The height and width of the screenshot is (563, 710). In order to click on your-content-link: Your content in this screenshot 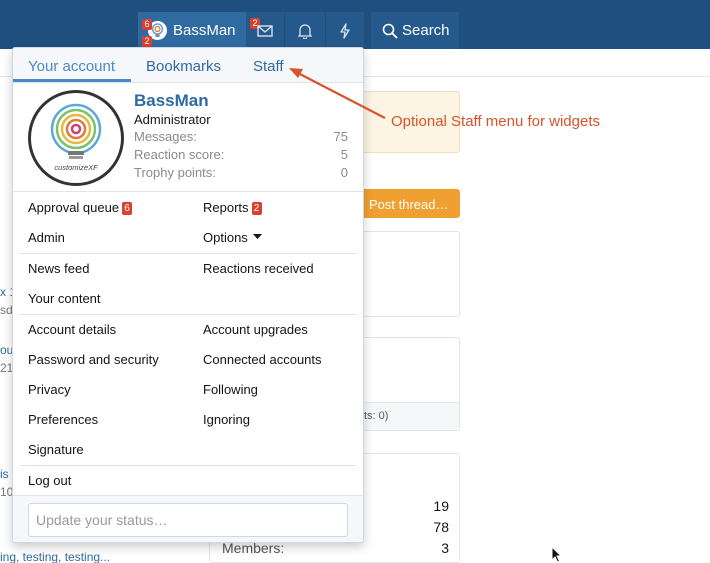, I will do `click(64, 298)`.